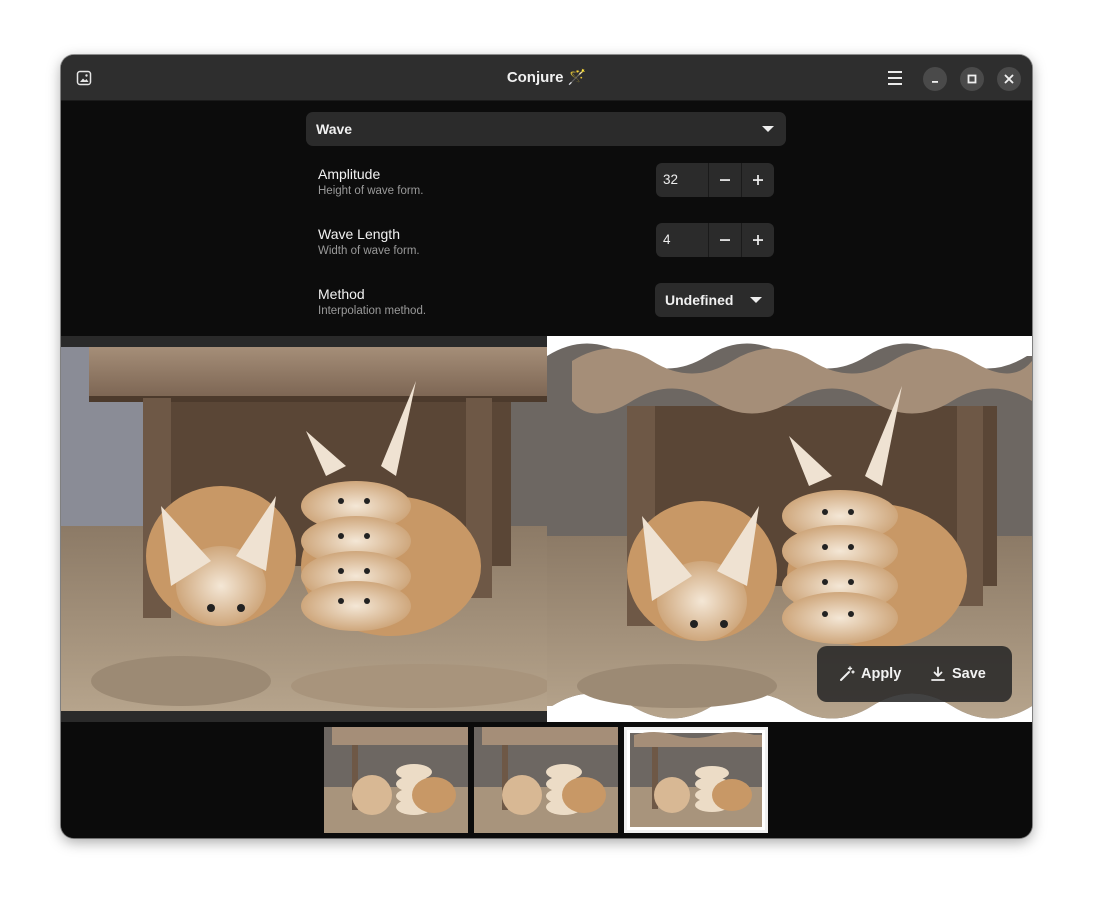 Image resolution: width=1093 pixels, height=905 pixels. I want to click on save-button: Save, so click(961, 674).